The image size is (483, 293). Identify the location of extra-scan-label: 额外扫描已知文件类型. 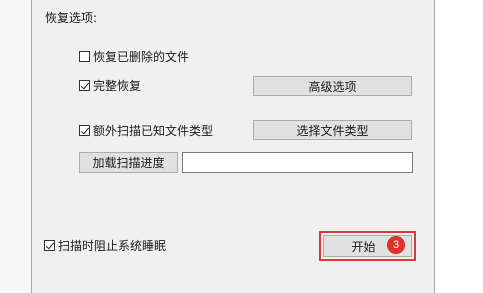
(153, 130).